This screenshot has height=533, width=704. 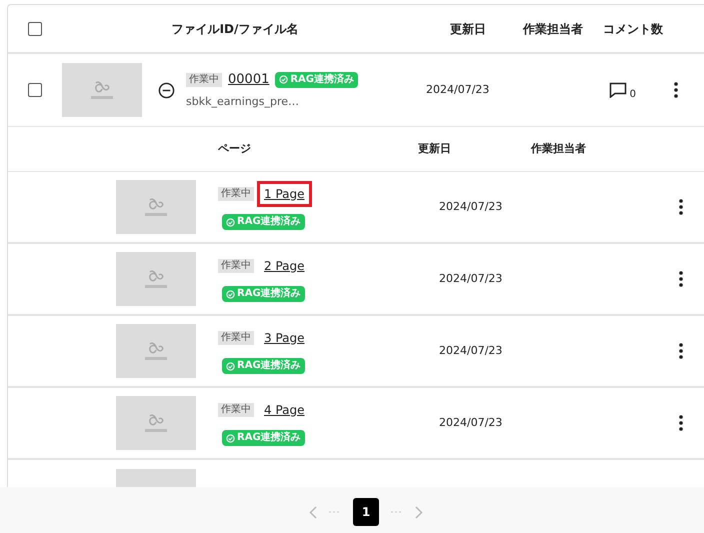 I want to click on page-link: 4 Page, so click(x=284, y=409).